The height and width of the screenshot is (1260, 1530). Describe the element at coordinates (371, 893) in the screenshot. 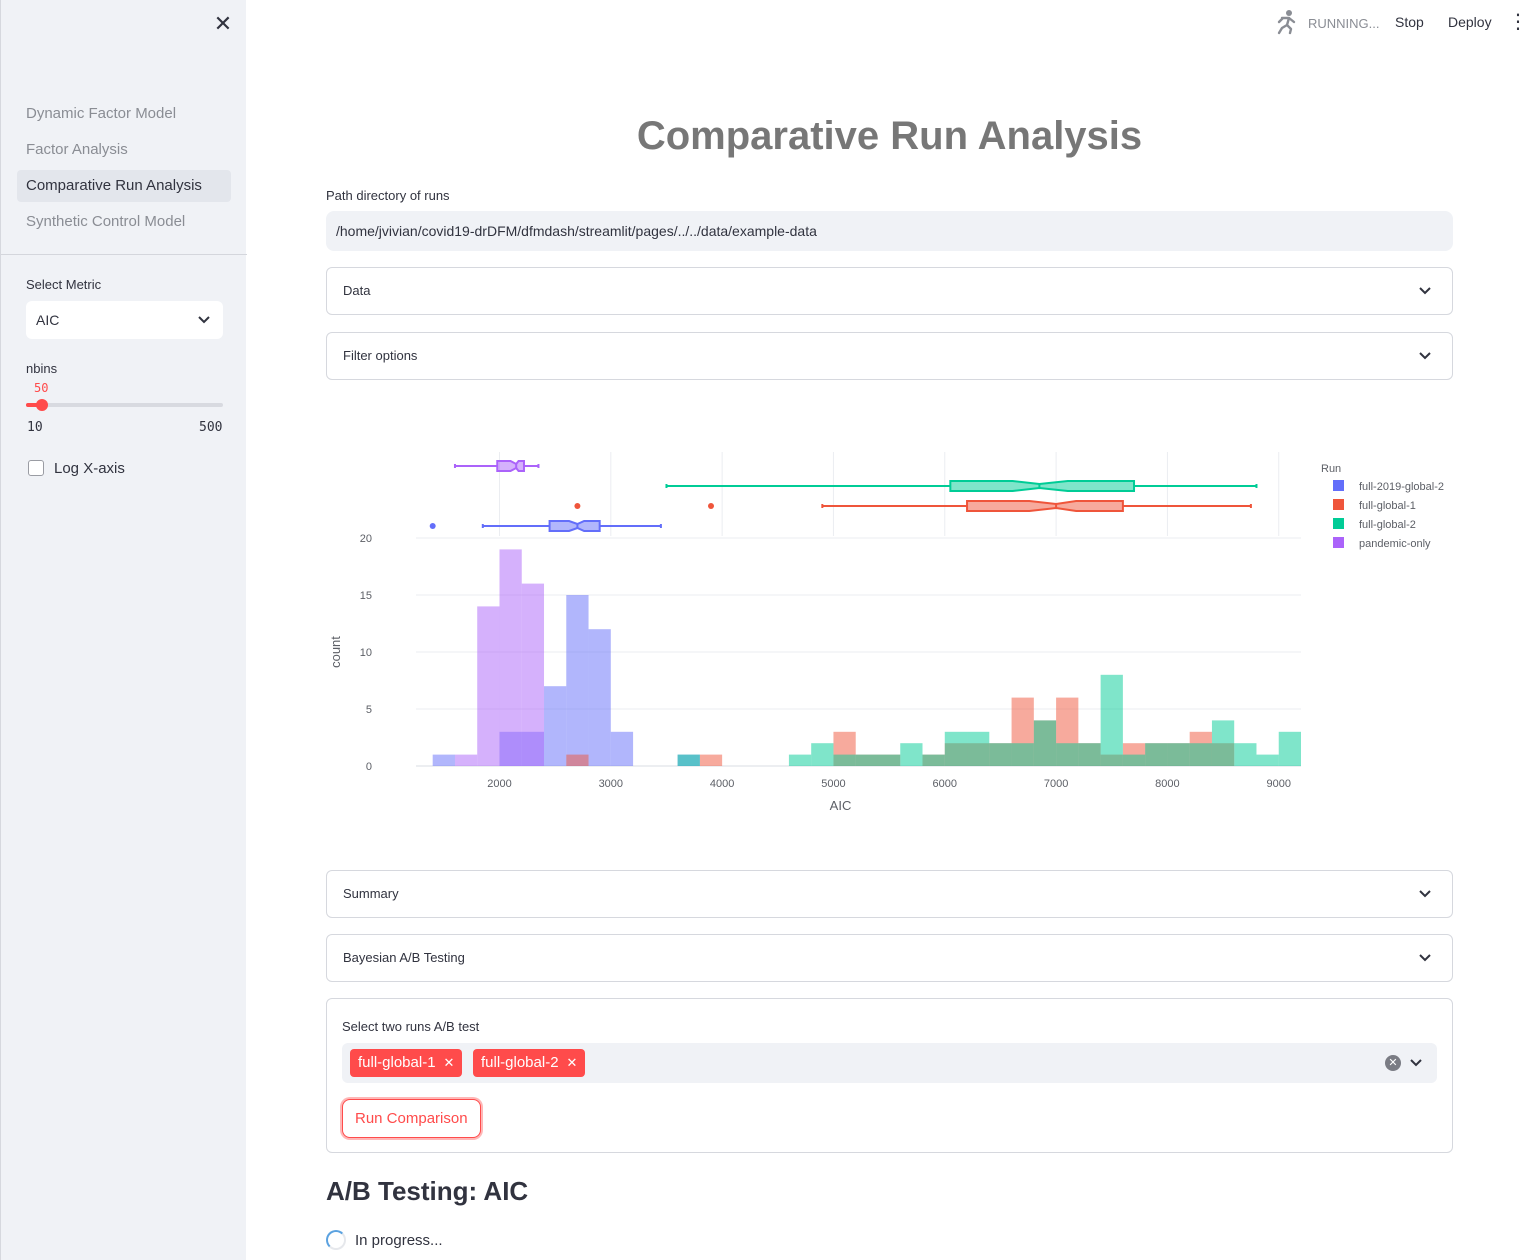

I see `expander-summary-label: Summary` at that location.